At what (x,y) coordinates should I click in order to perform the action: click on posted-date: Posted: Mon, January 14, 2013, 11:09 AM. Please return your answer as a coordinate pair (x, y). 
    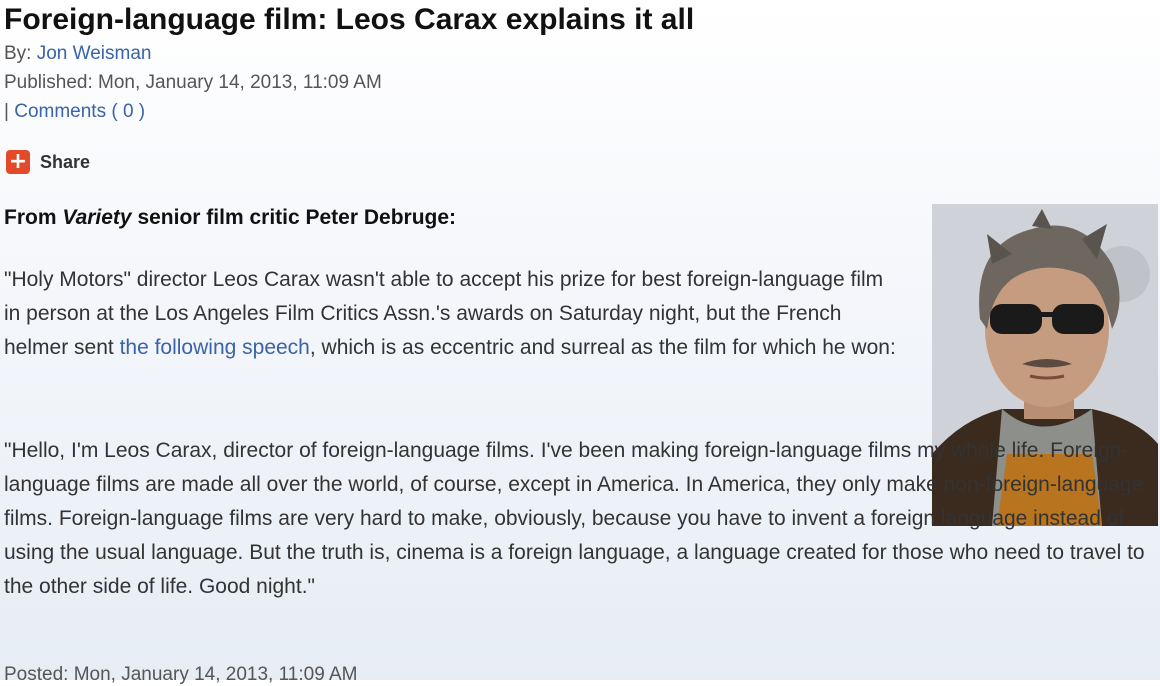
    Looking at the image, I should click on (181, 674).